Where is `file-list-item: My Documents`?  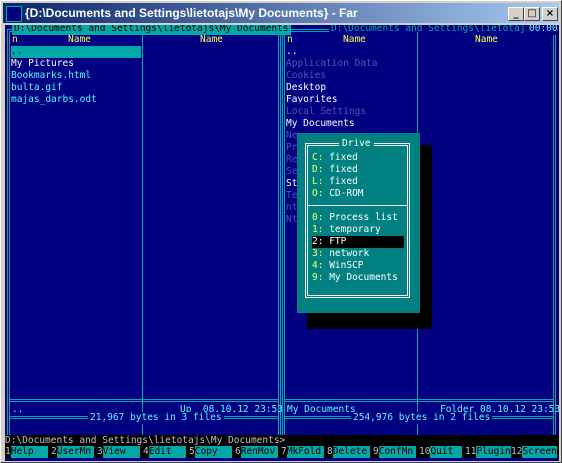
file-list-item: My Documents is located at coordinates (351, 124).